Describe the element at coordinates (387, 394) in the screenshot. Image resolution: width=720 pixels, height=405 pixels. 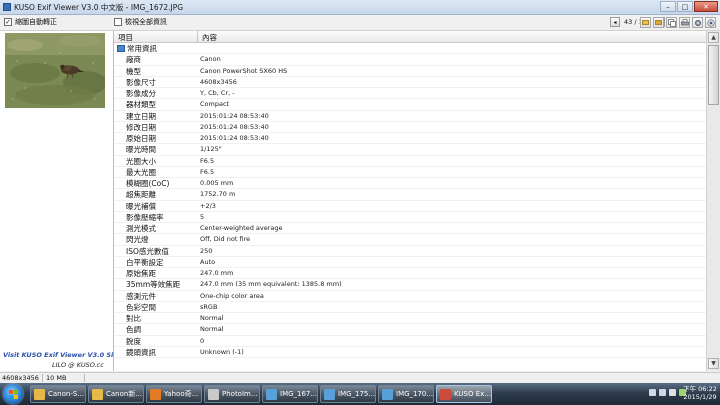
I see `image-icon` at that location.